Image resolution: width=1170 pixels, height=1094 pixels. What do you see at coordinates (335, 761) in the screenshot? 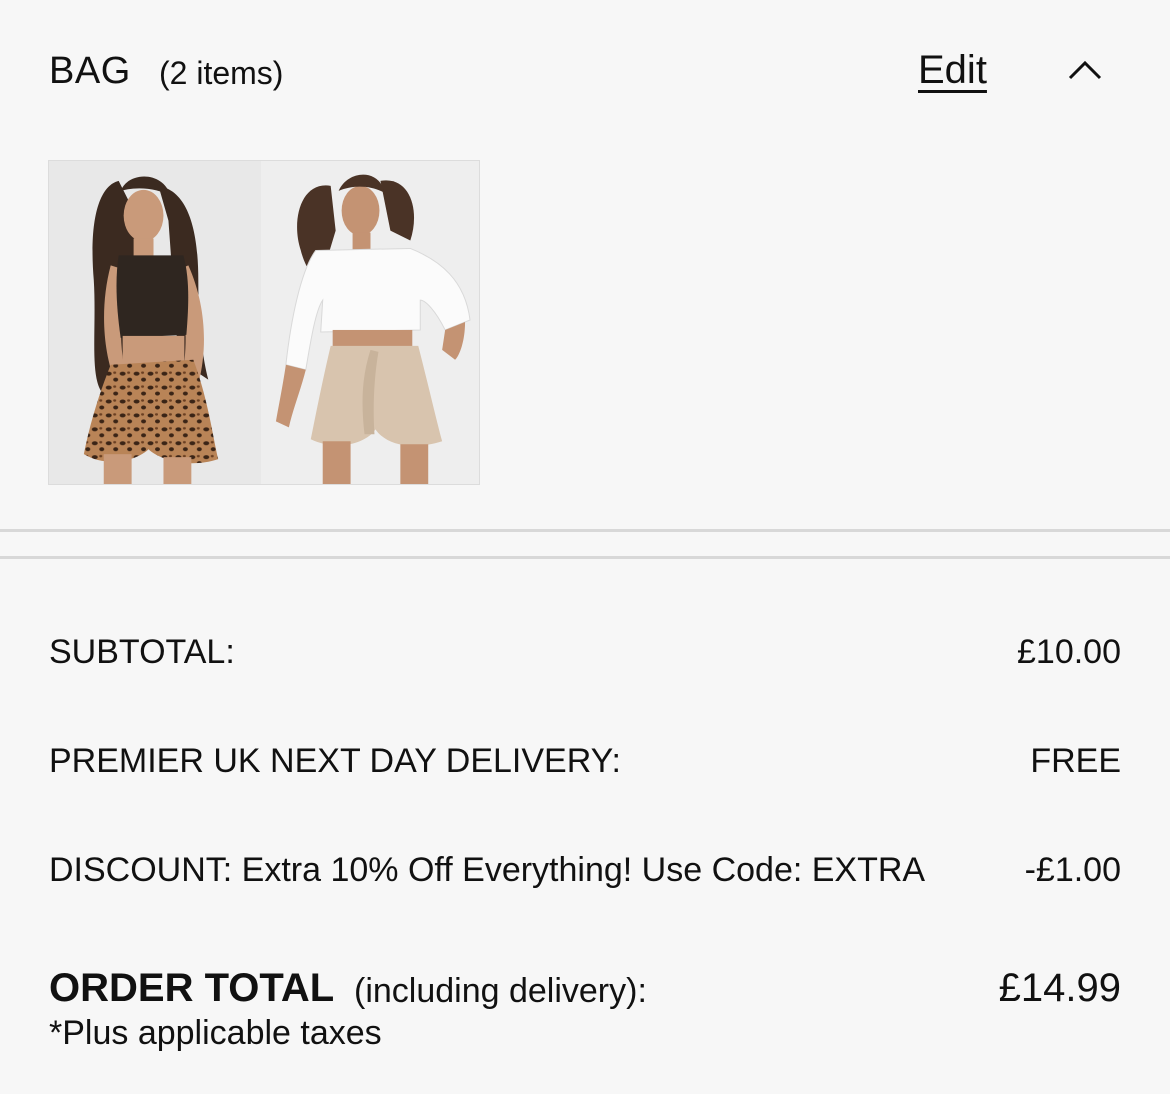
I see `delivery-label: PREMIER UK NEXT DAY DELIVERY:` at bounding box center [335, 761].